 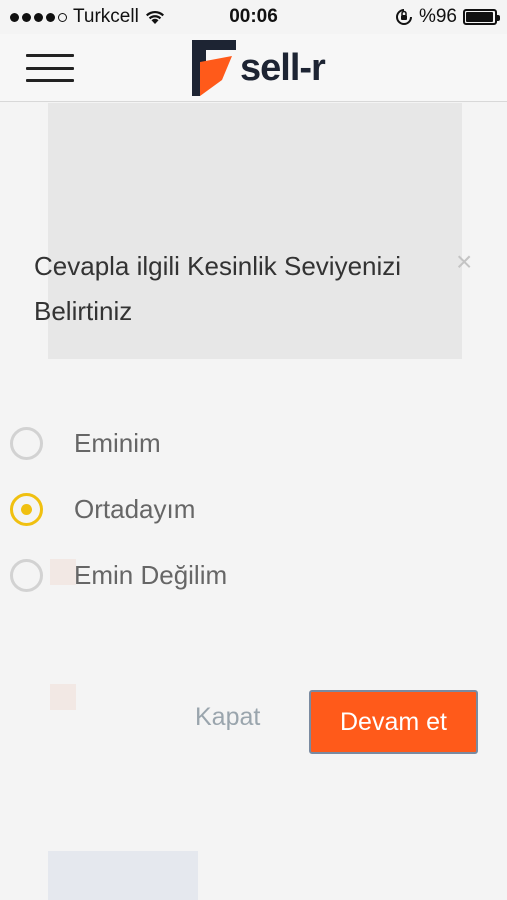 I want to click on option-eminim: Eminim, so click(x=210, y=443).